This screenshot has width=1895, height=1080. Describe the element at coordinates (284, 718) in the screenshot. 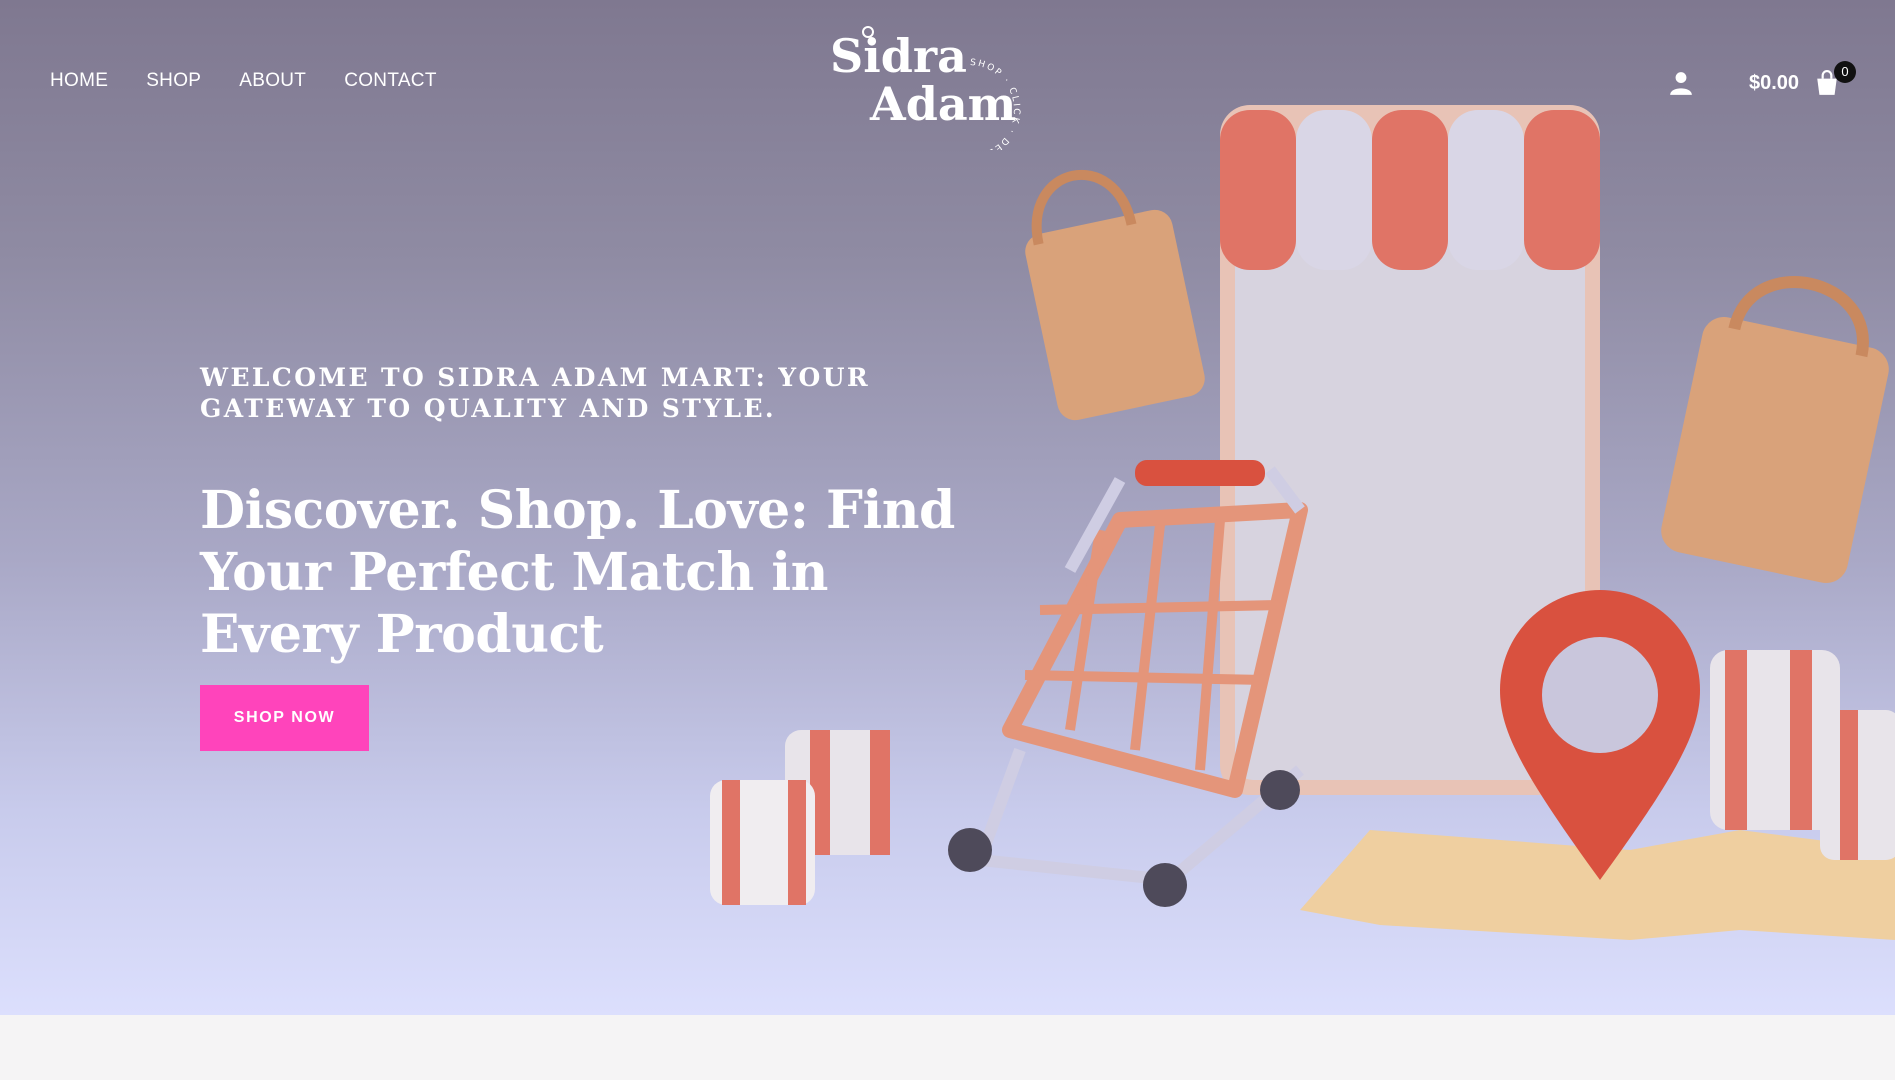

I see `shop-now-button: SHOP NOW` at that location.